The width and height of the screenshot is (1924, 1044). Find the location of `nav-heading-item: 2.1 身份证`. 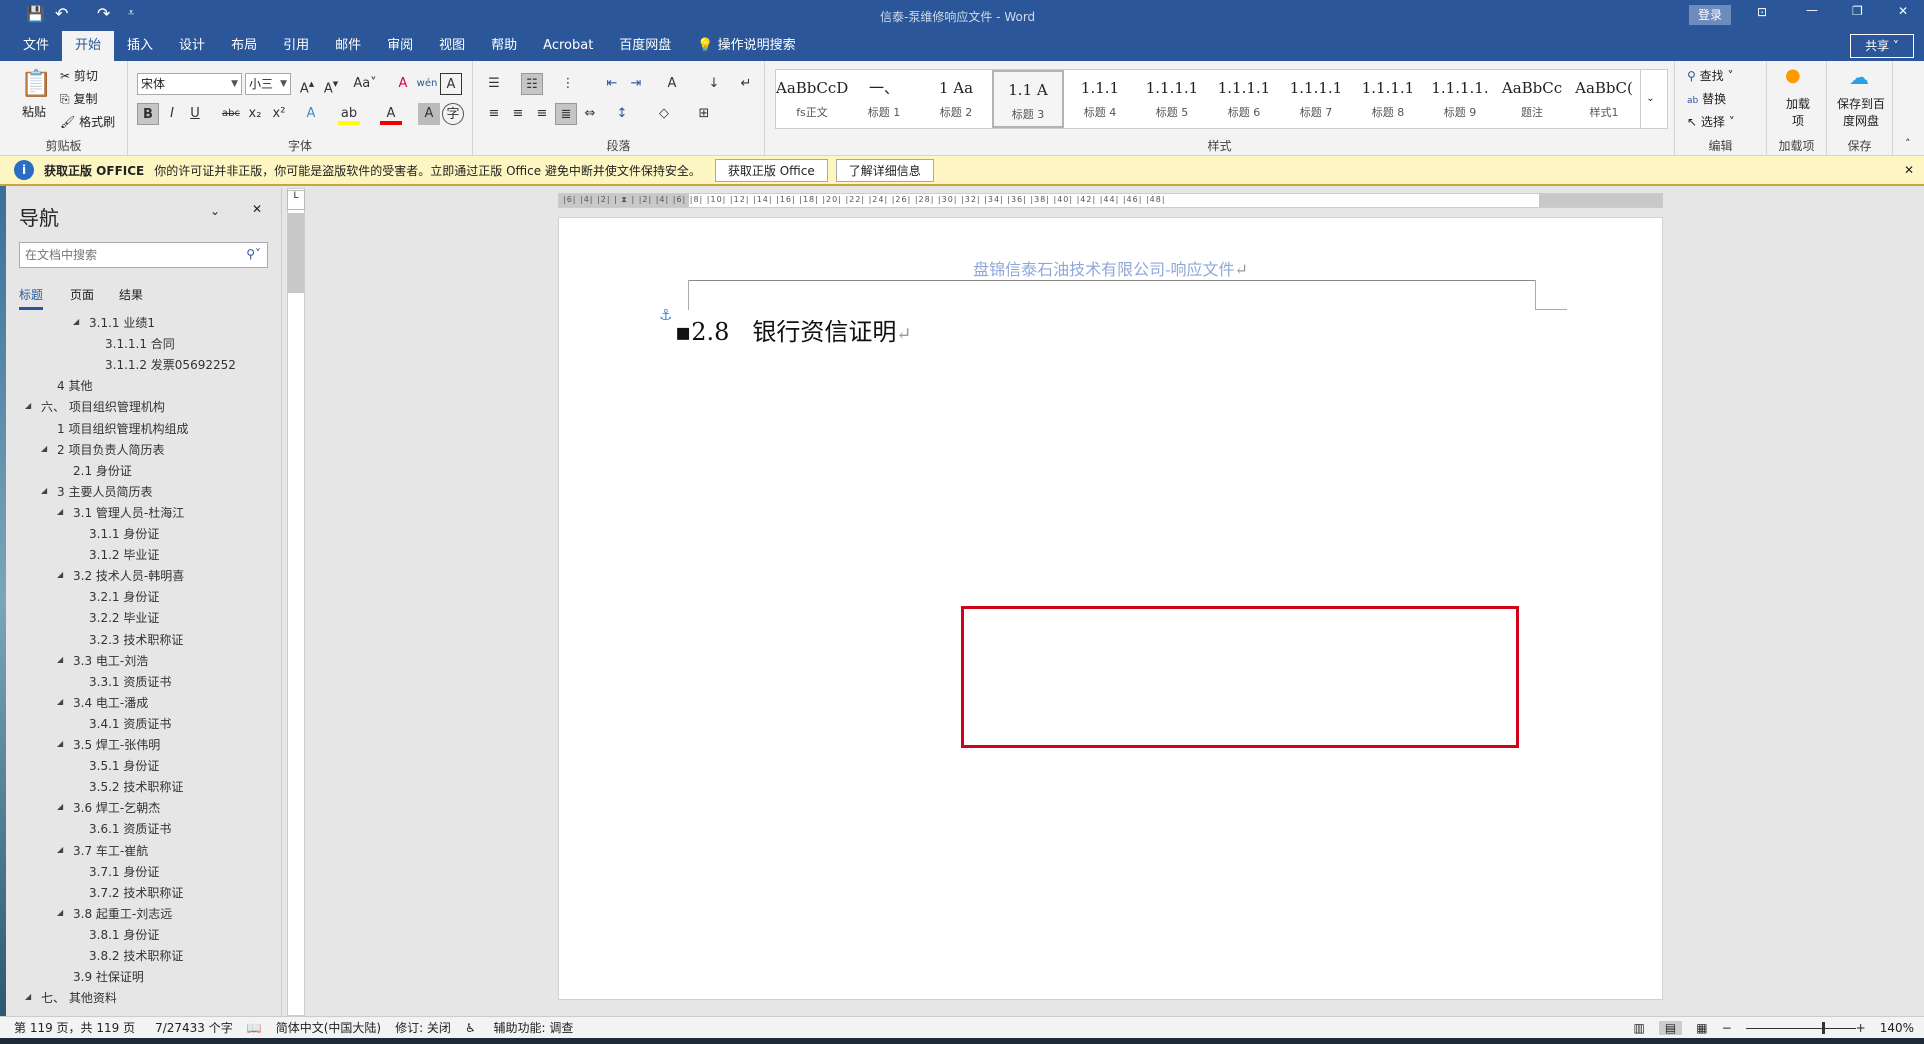

nav-heading-item: 2.1 身份证 is located at coordinates (102, 470).